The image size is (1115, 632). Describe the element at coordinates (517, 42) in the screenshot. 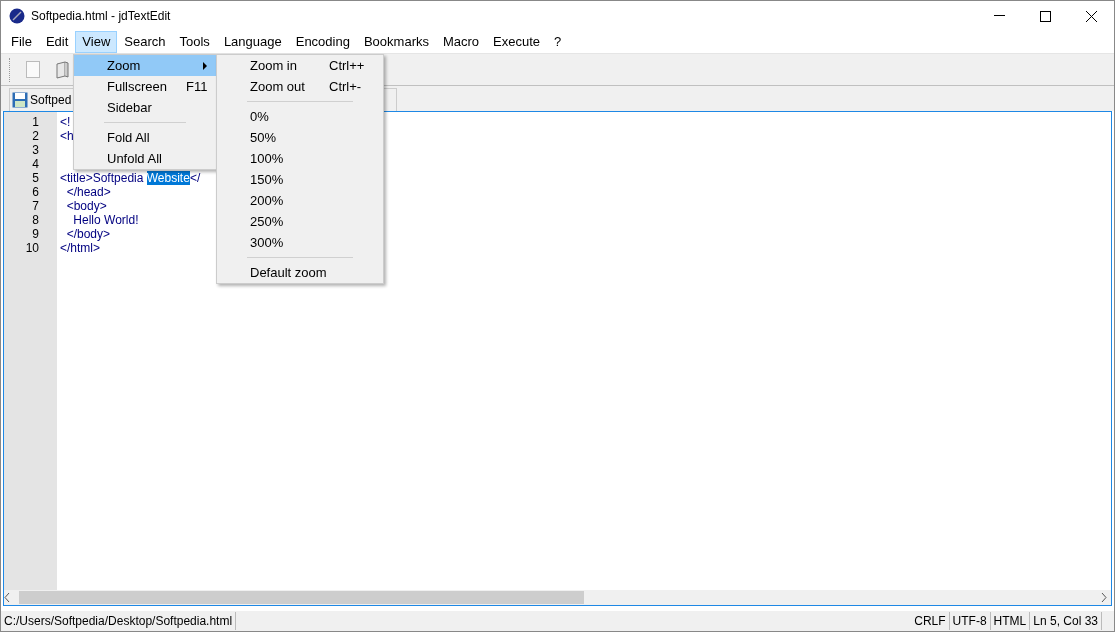

I see `menu-item: Execute` at that location.